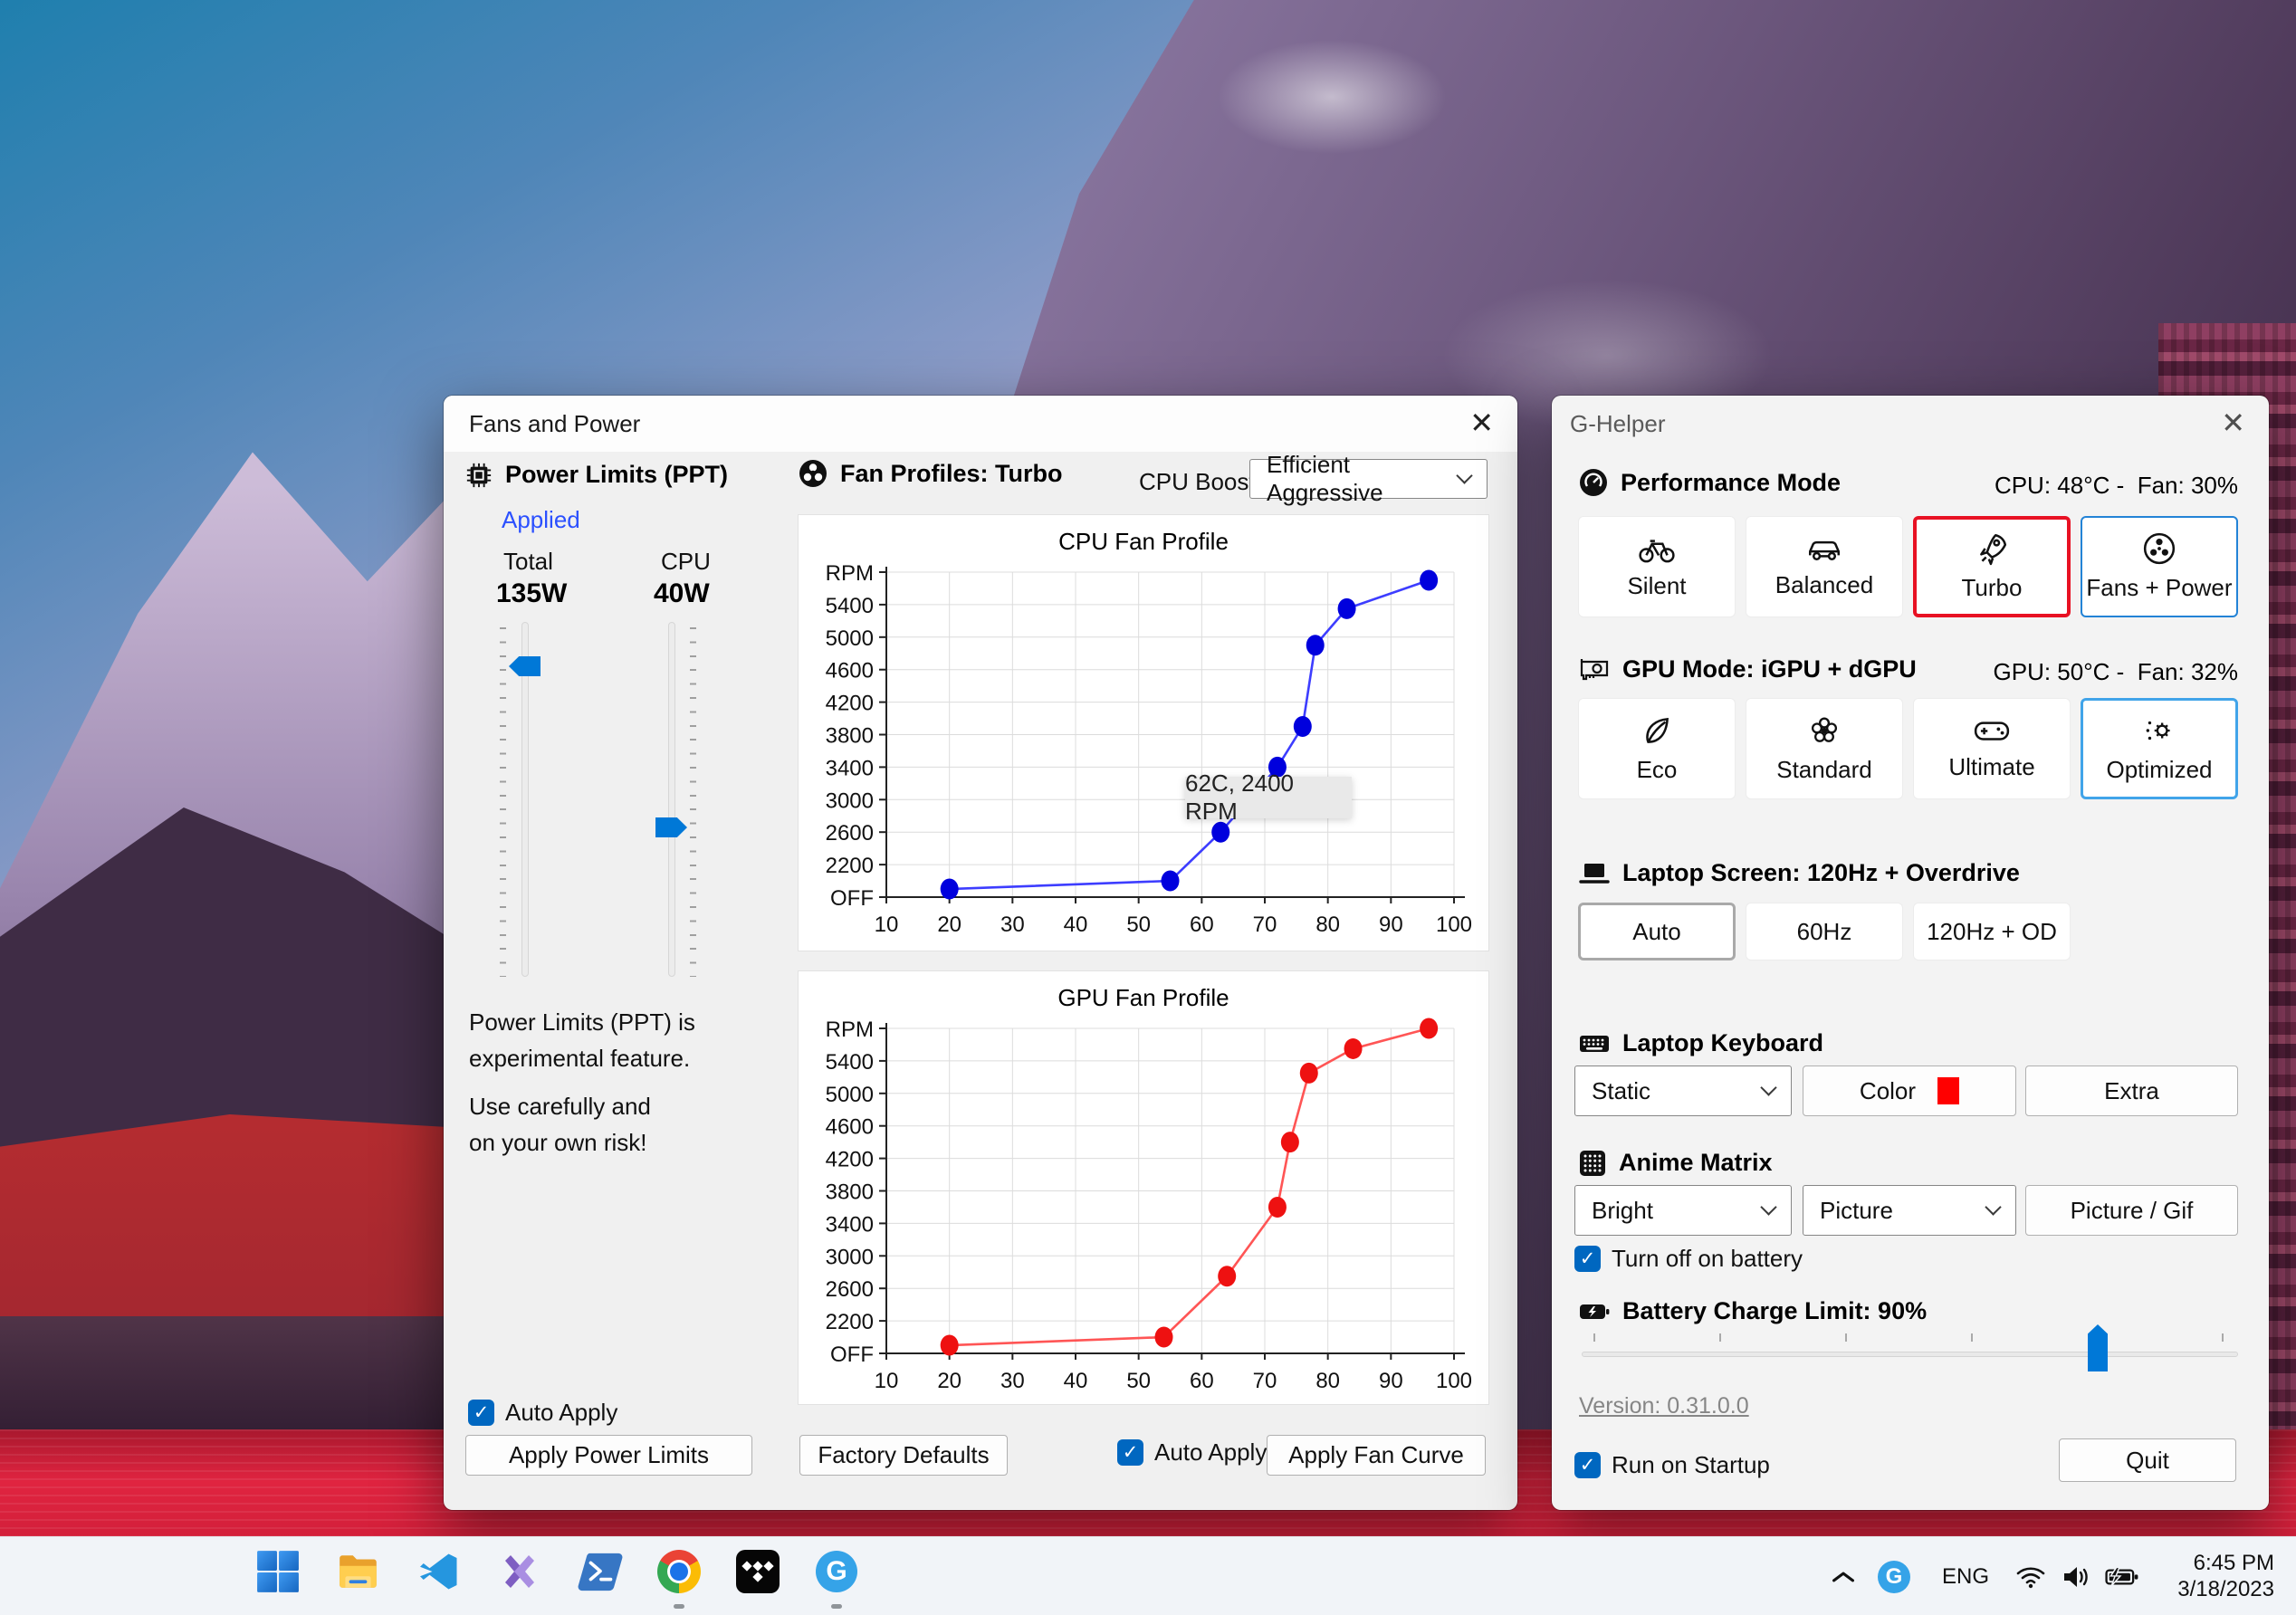 The image size is (2296, 1615). Describe the element at coordinates (2098, 1347) in the screenshot. I see `battery-limit-slider-thumb` at that location.